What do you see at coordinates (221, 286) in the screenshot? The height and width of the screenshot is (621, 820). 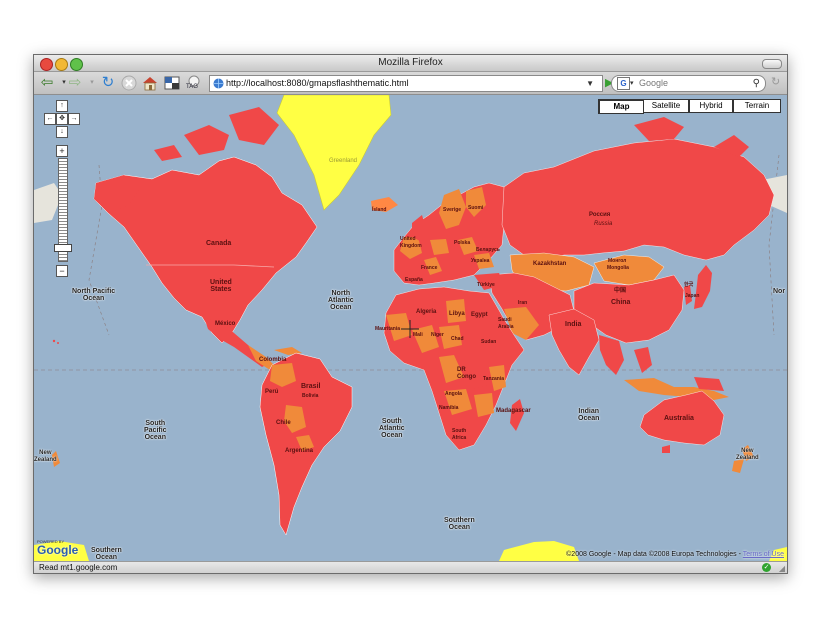 I see `label-united-states: United States` at bounding box center [221, 286].